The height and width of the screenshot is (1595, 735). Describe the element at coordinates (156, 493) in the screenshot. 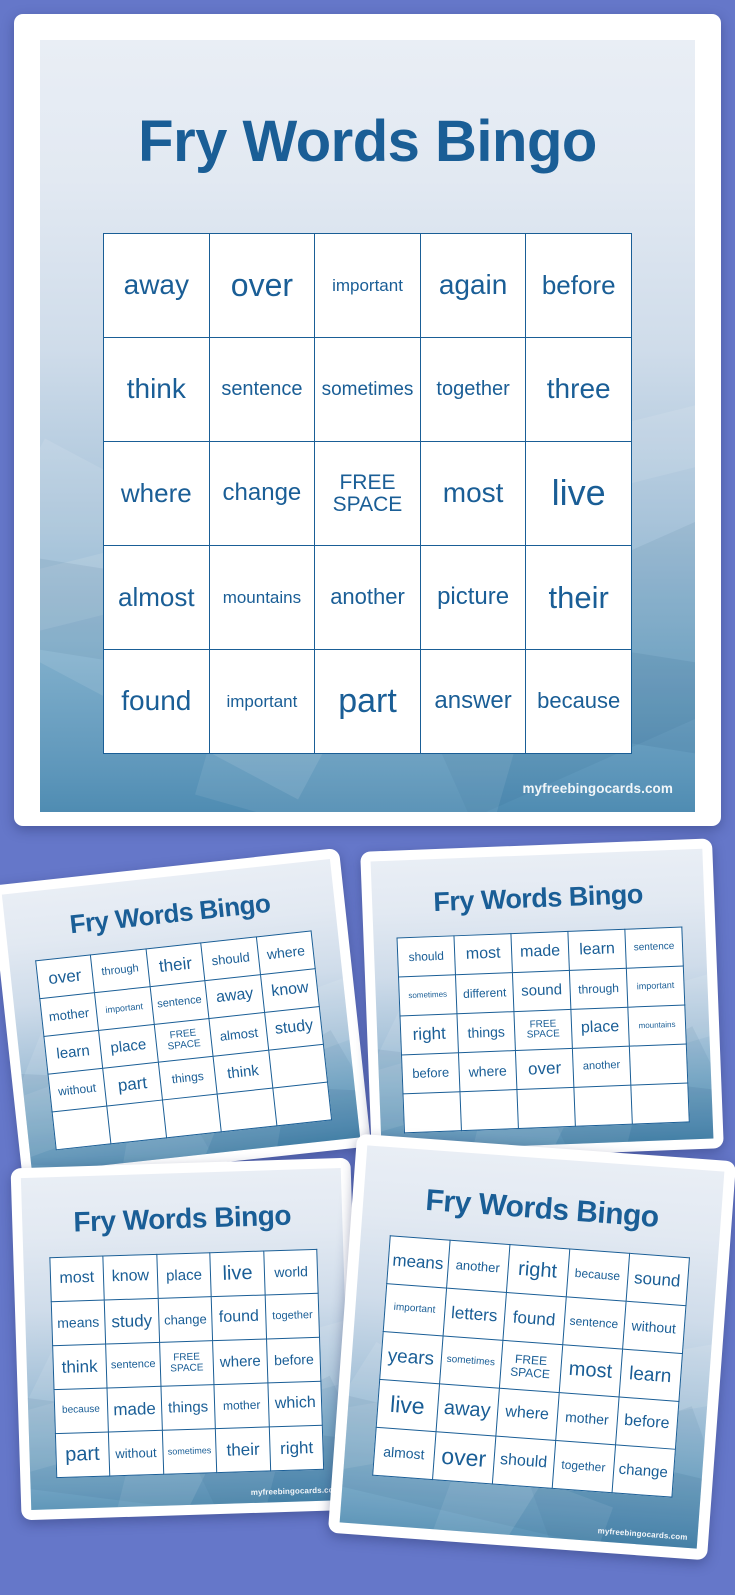

I see `main-bingo-cell: where` at that location.